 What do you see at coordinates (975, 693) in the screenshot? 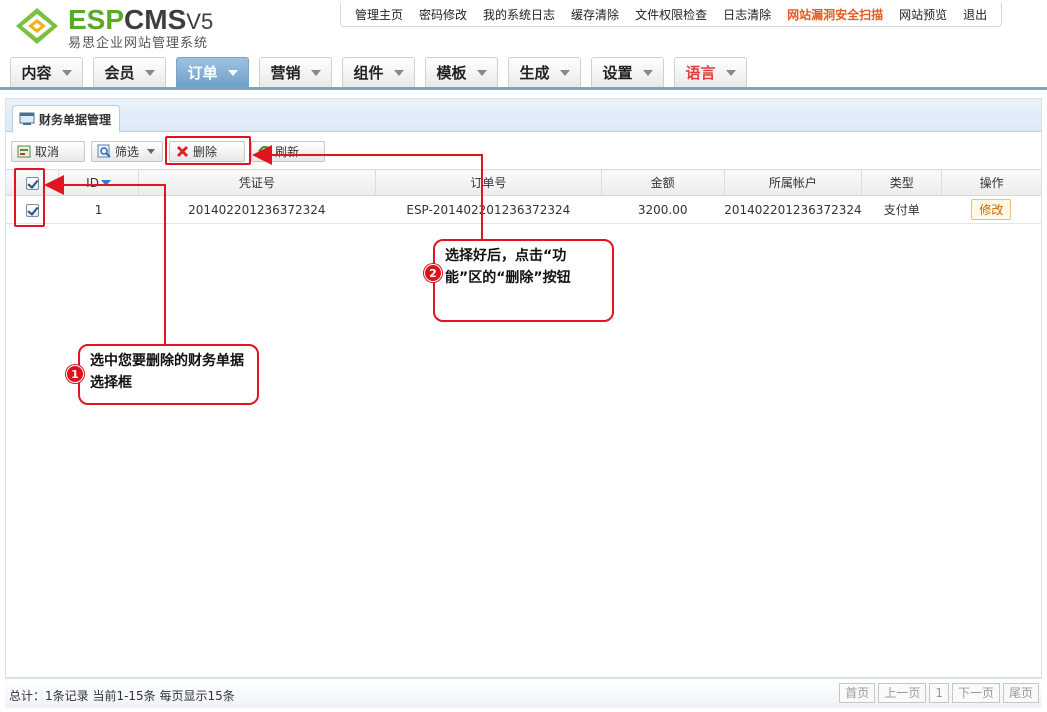
I see `pager-next: 下一页` at bounding box center [975, 693].